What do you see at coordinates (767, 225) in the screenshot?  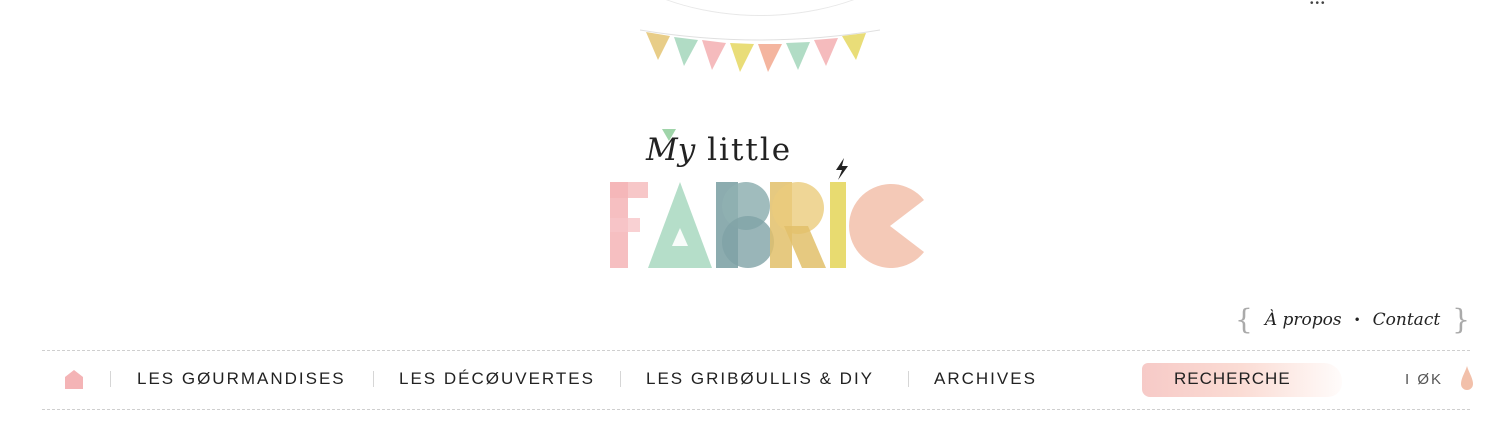 I see `logo-fabric-wordmark` at bounding box center [767, 225].